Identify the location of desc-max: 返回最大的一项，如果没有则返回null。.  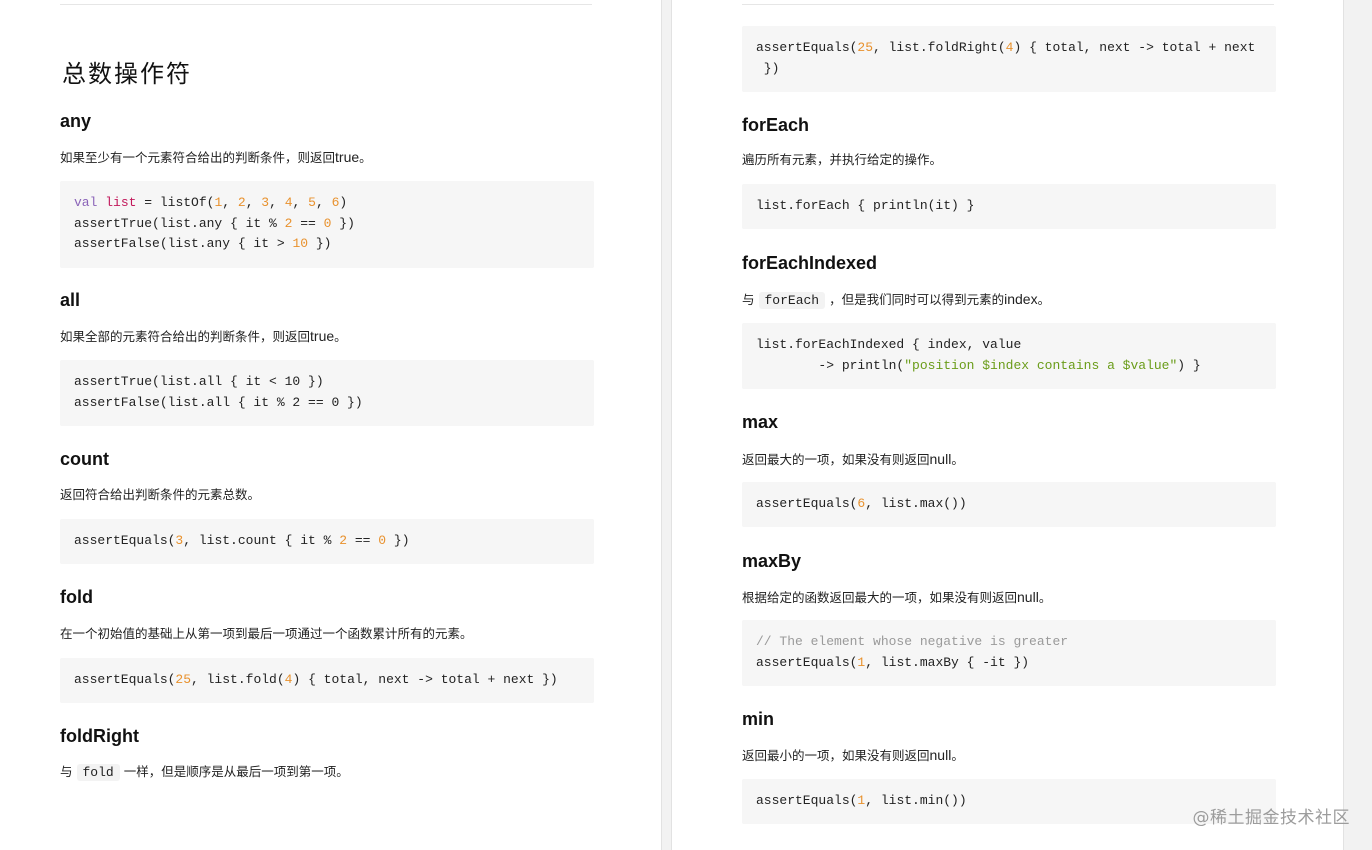
(853, 459).